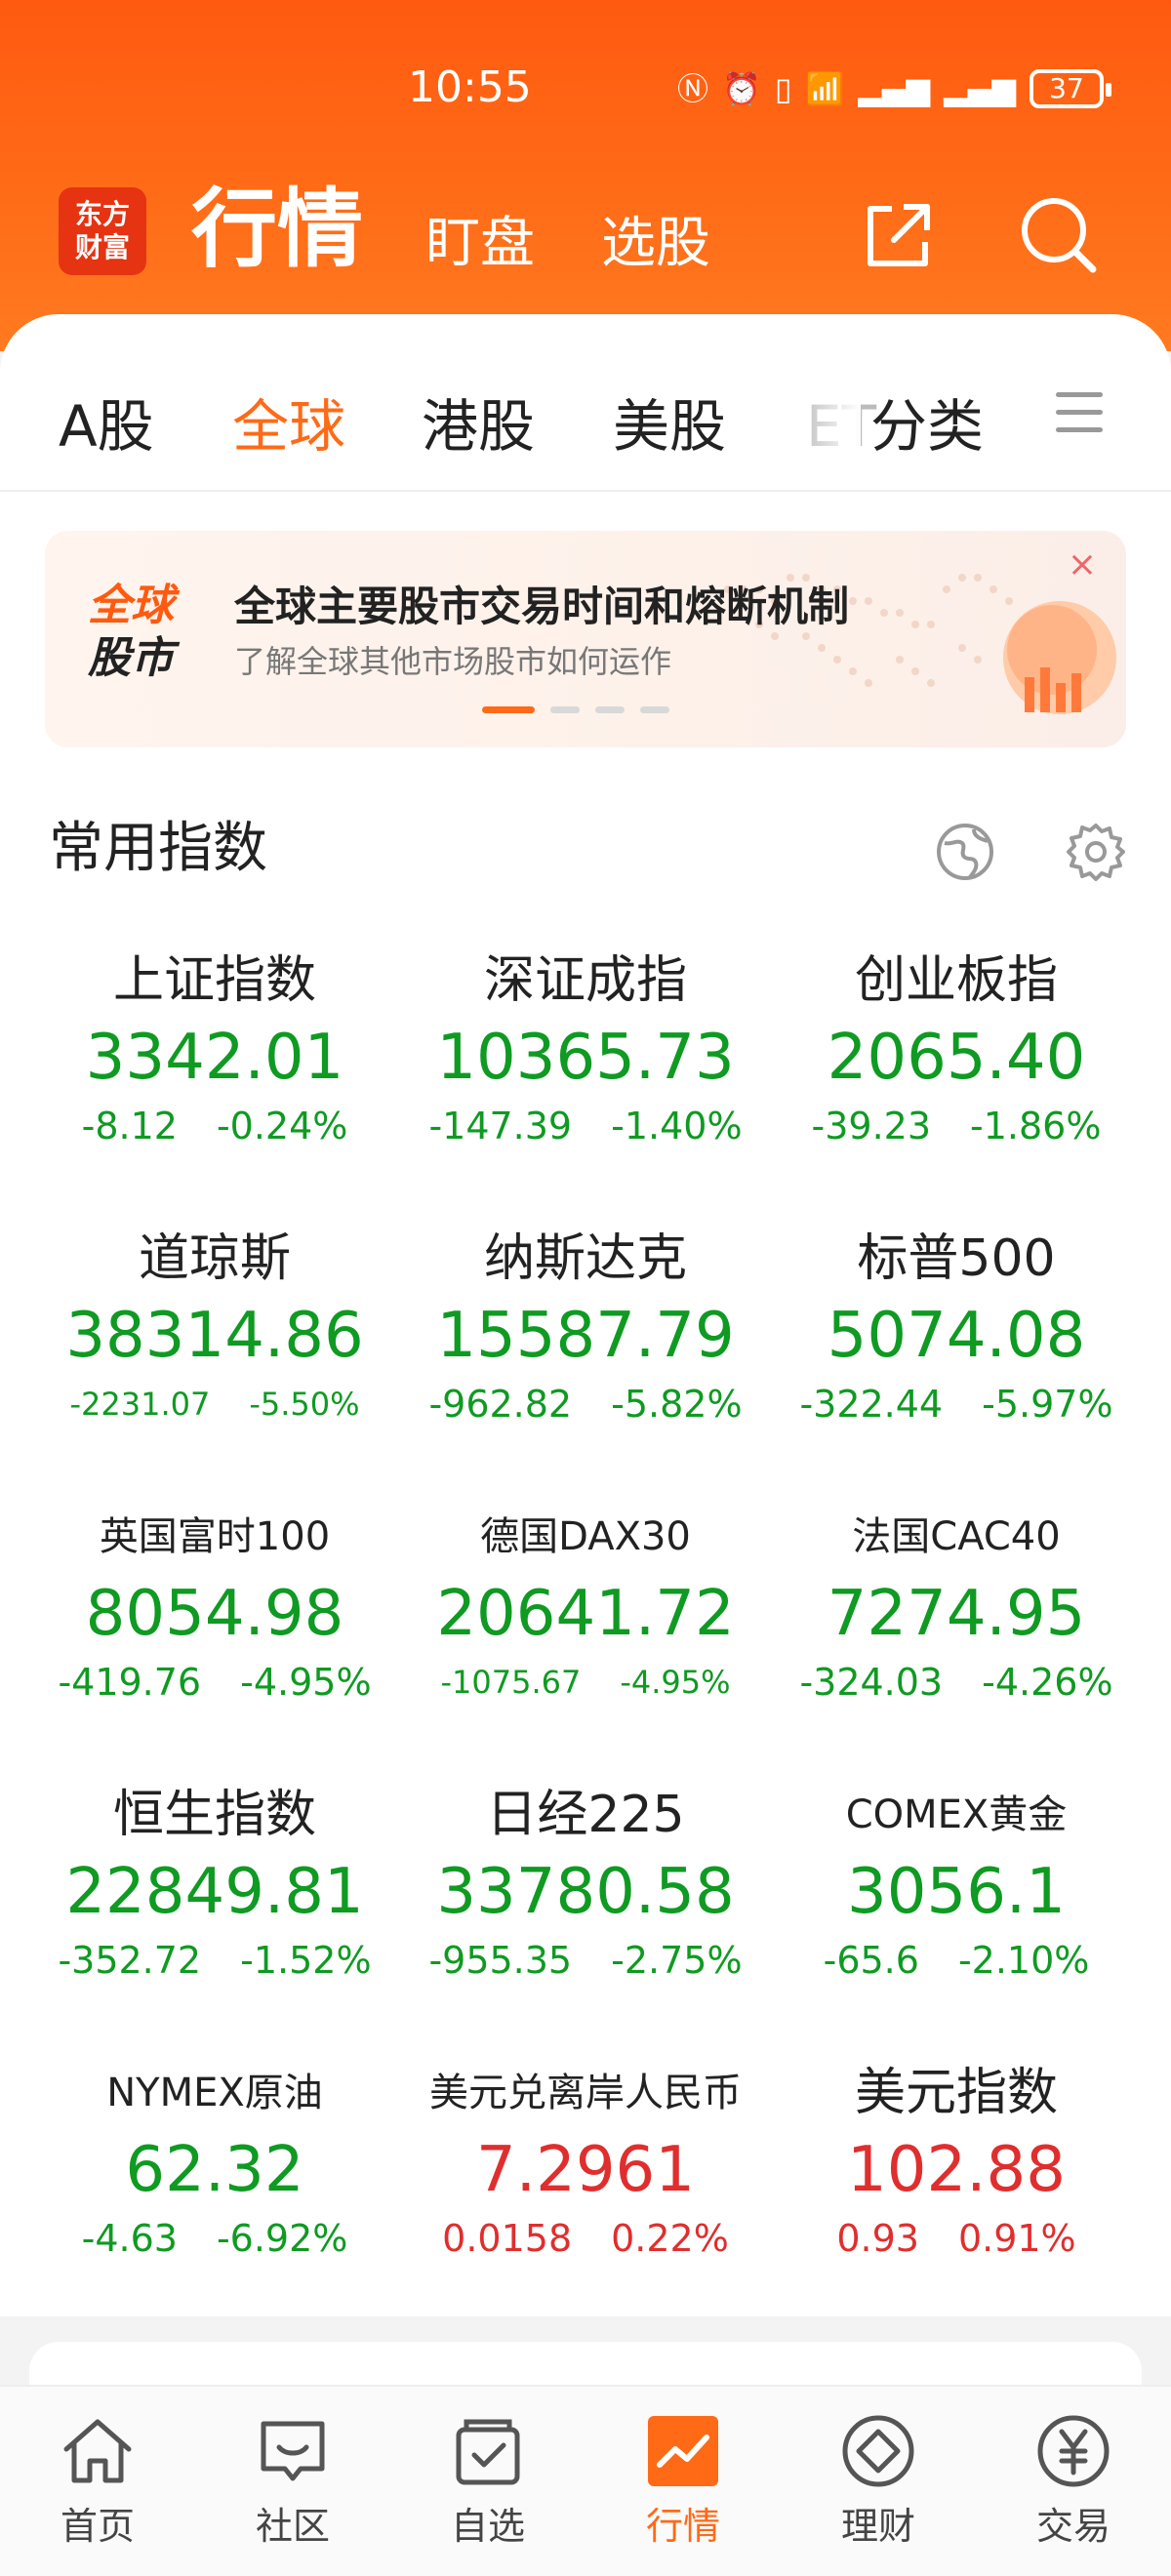 This screenshot has height=2576, width=1171. I want to click on index-change-percent: -5.82%, so click(677, 1404).